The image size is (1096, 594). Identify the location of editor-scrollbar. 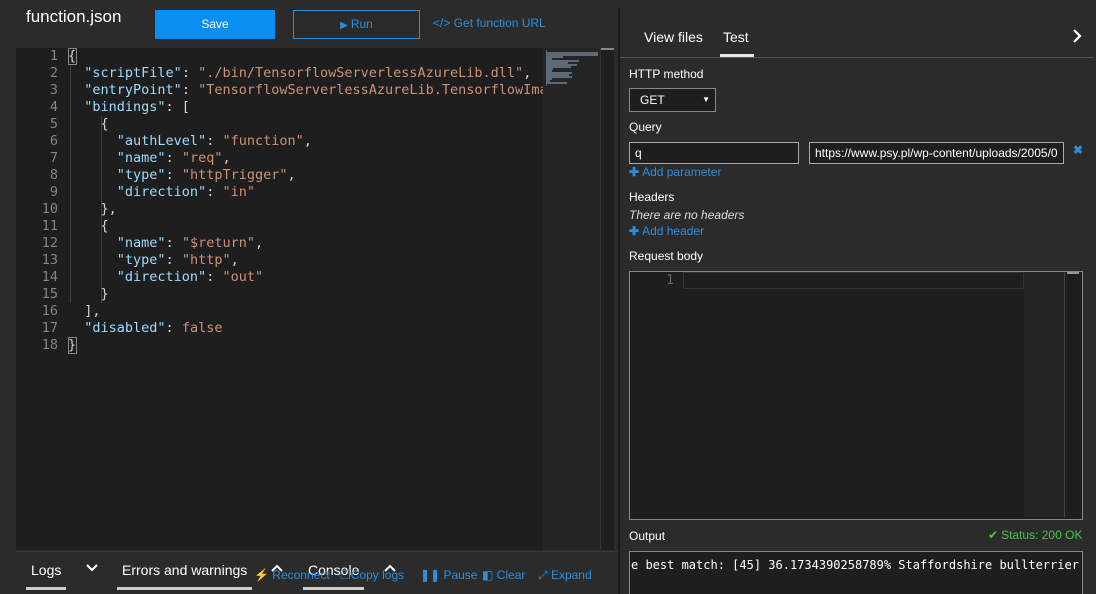
(607, 299).